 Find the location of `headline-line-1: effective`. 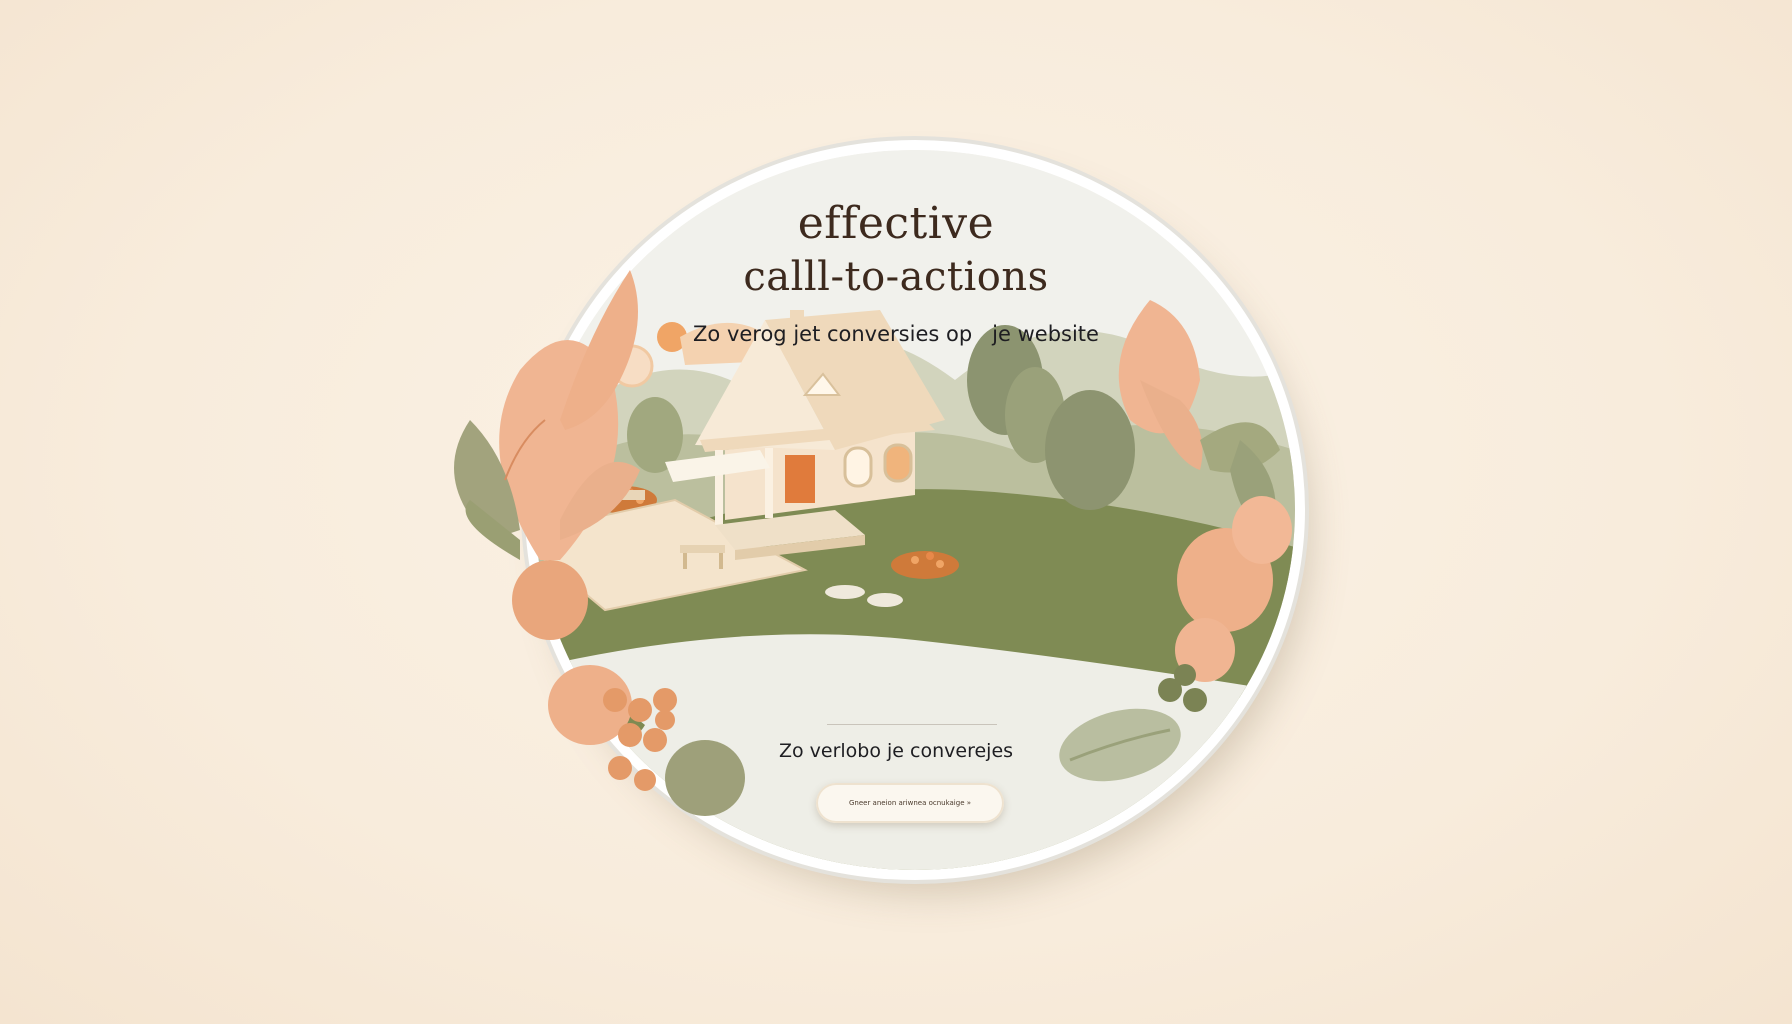

headline-line-1: effective is located at coordinates (896, 223).